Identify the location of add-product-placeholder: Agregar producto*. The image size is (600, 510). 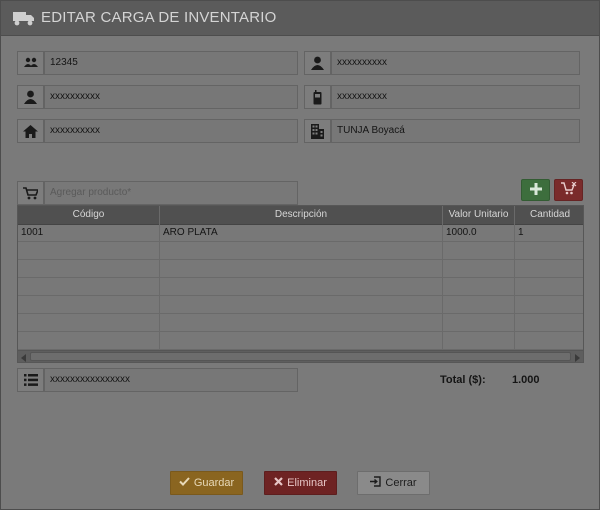
(91, 192).